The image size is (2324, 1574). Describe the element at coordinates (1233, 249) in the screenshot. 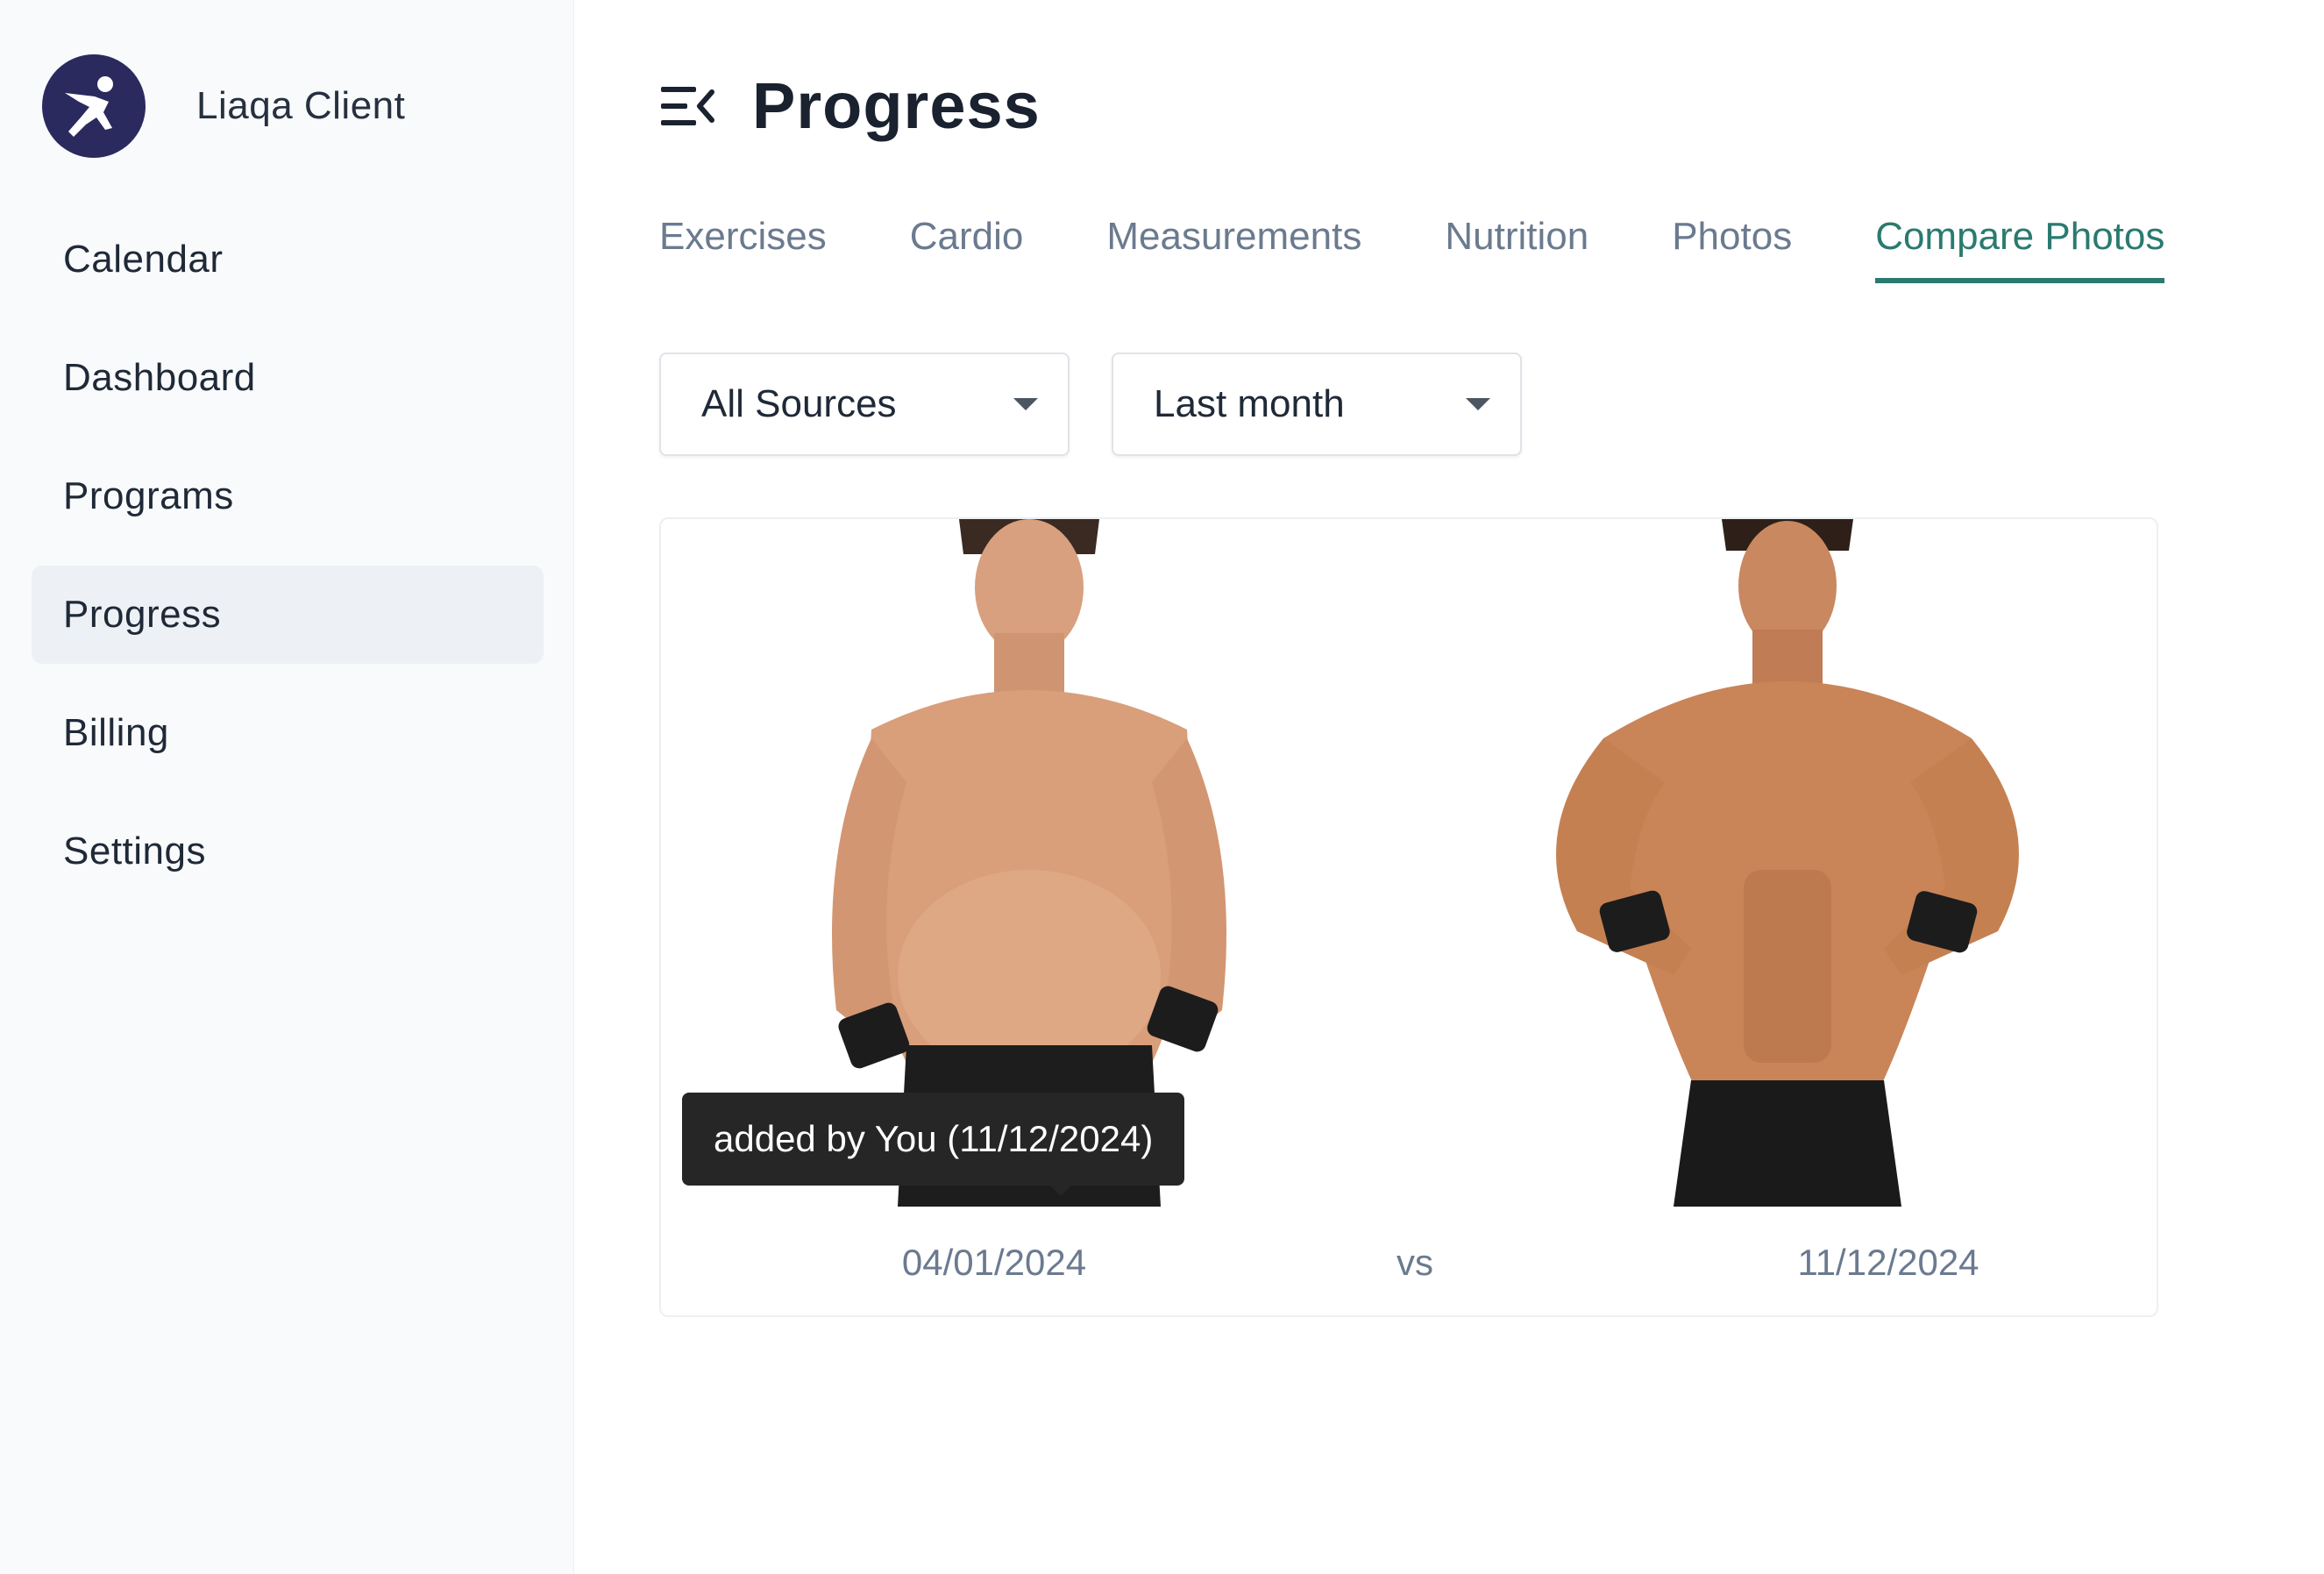

I see `tab-measurements: Measurements` at that location.